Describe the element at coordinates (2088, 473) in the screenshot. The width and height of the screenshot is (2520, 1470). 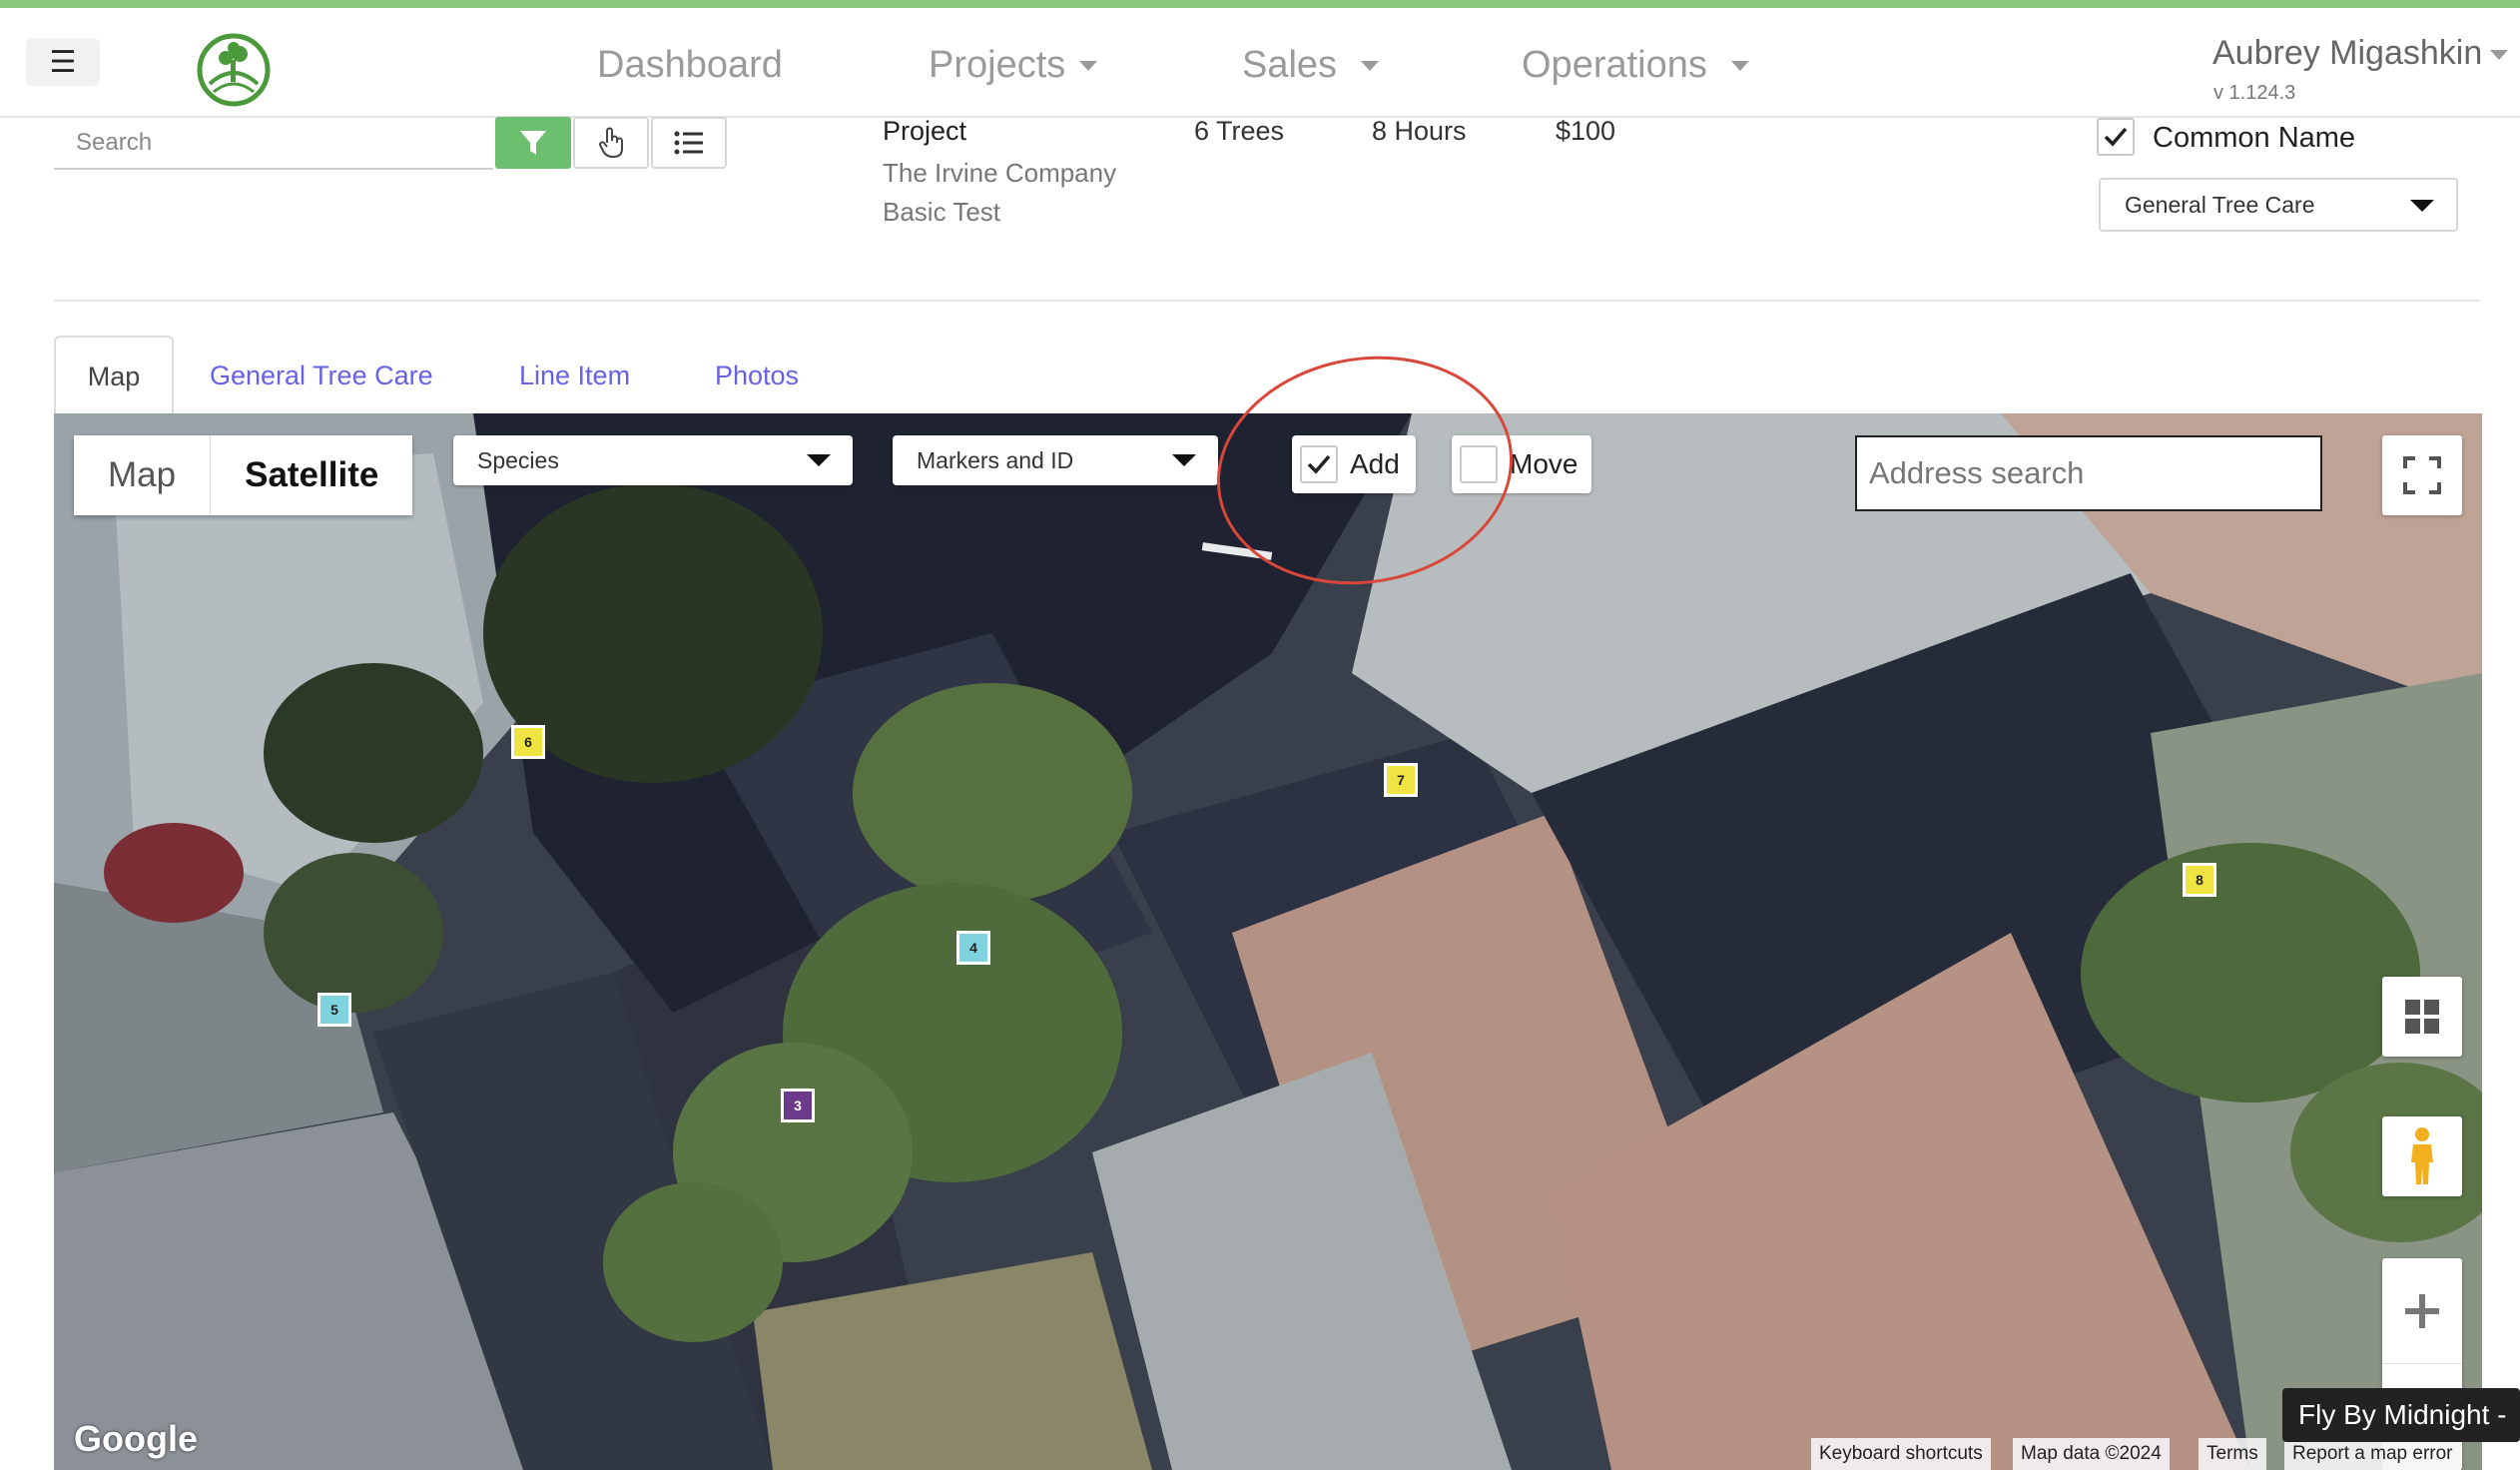
I see `address-search-input` at that location.